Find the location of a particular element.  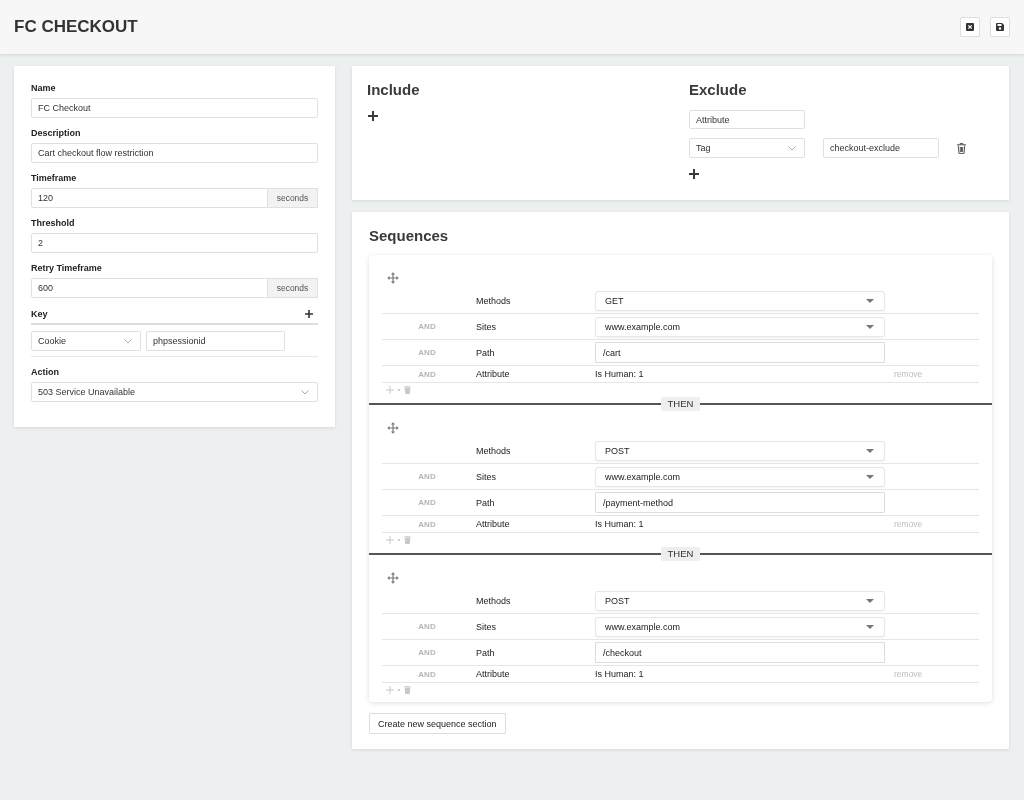

key-type-dropdown: Cookie is located at coordinates (86, 341).